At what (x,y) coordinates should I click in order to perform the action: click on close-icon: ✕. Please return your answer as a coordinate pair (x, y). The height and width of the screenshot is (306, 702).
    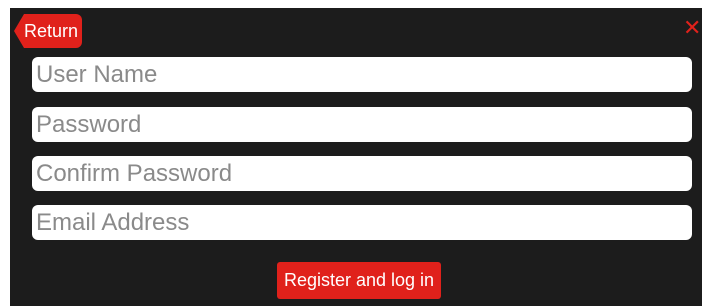
    Looking at the image, I should click on (692, 29).